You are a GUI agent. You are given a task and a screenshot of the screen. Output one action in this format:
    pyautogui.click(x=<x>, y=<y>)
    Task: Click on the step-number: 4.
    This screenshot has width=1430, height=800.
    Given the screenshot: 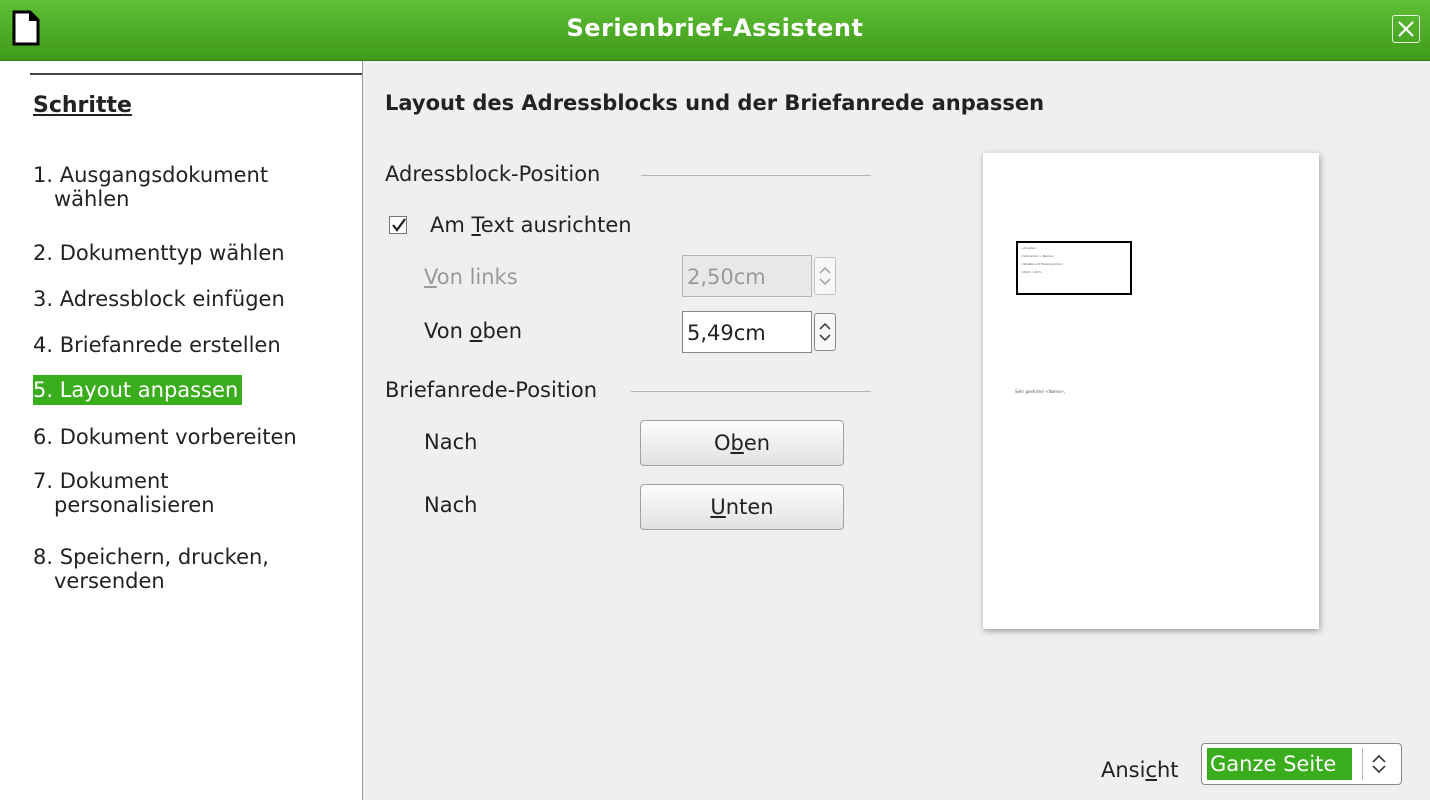 What is the action you would take?
    pyautogui.click(x=43, y=345)
    